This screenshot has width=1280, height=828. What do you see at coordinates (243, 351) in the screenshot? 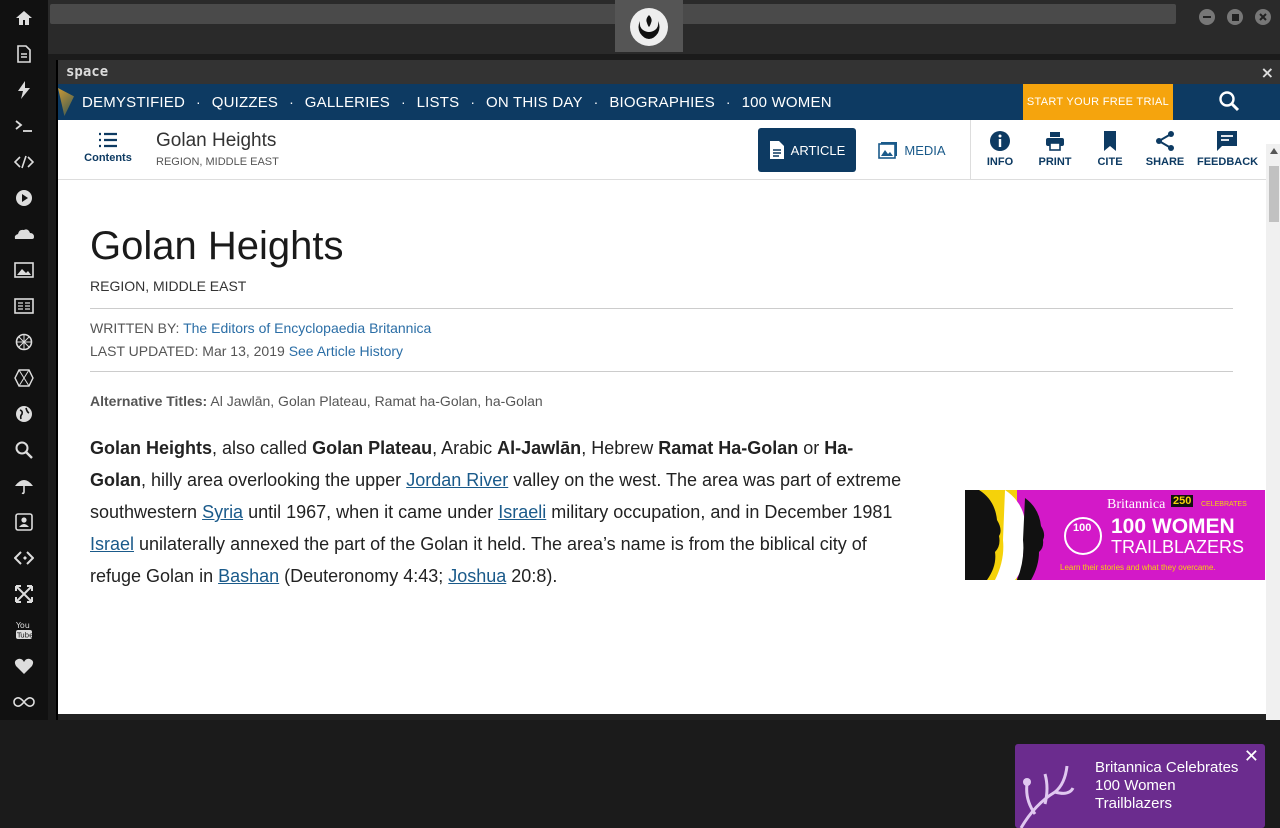
I see `updated-date: Mar 13, 2019` at bounding box center [243, 351].